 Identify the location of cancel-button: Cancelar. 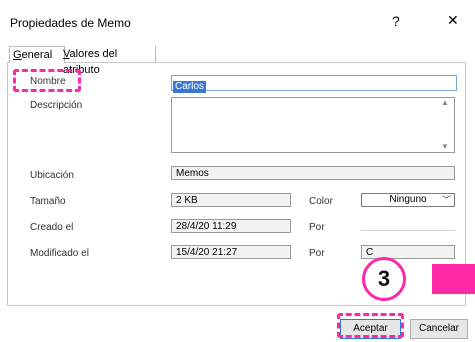
(439, 329).